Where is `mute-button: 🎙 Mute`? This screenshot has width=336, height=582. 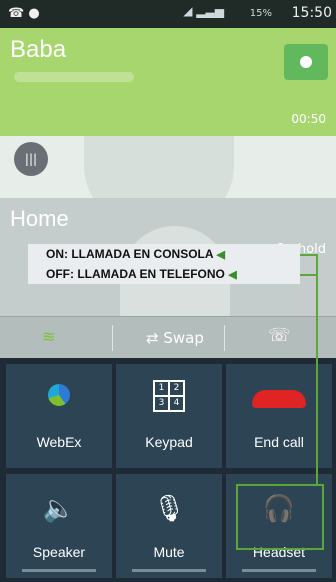
mute-button: 🎙 Mute is located at coordinates (169, 526).